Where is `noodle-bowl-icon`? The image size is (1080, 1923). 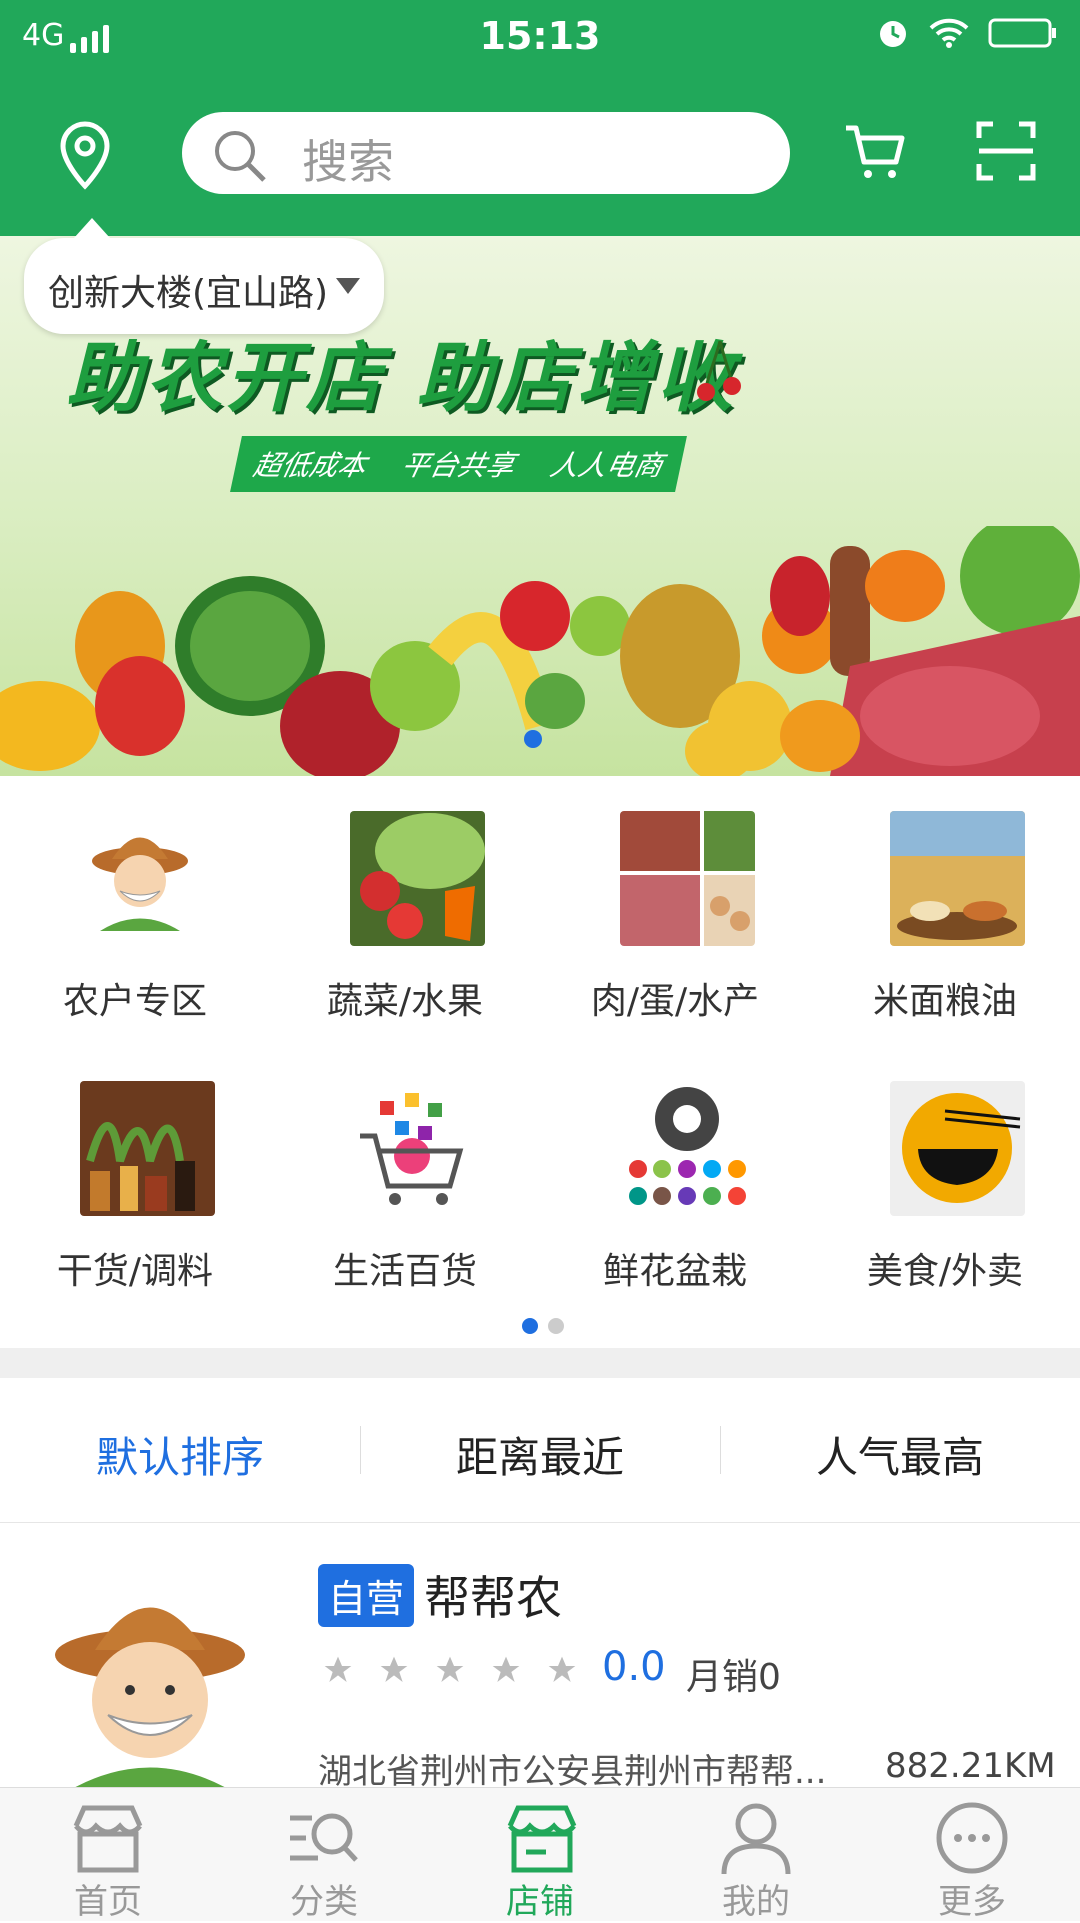
noodle-bowl-icon is located at coordinates (957, 1148).